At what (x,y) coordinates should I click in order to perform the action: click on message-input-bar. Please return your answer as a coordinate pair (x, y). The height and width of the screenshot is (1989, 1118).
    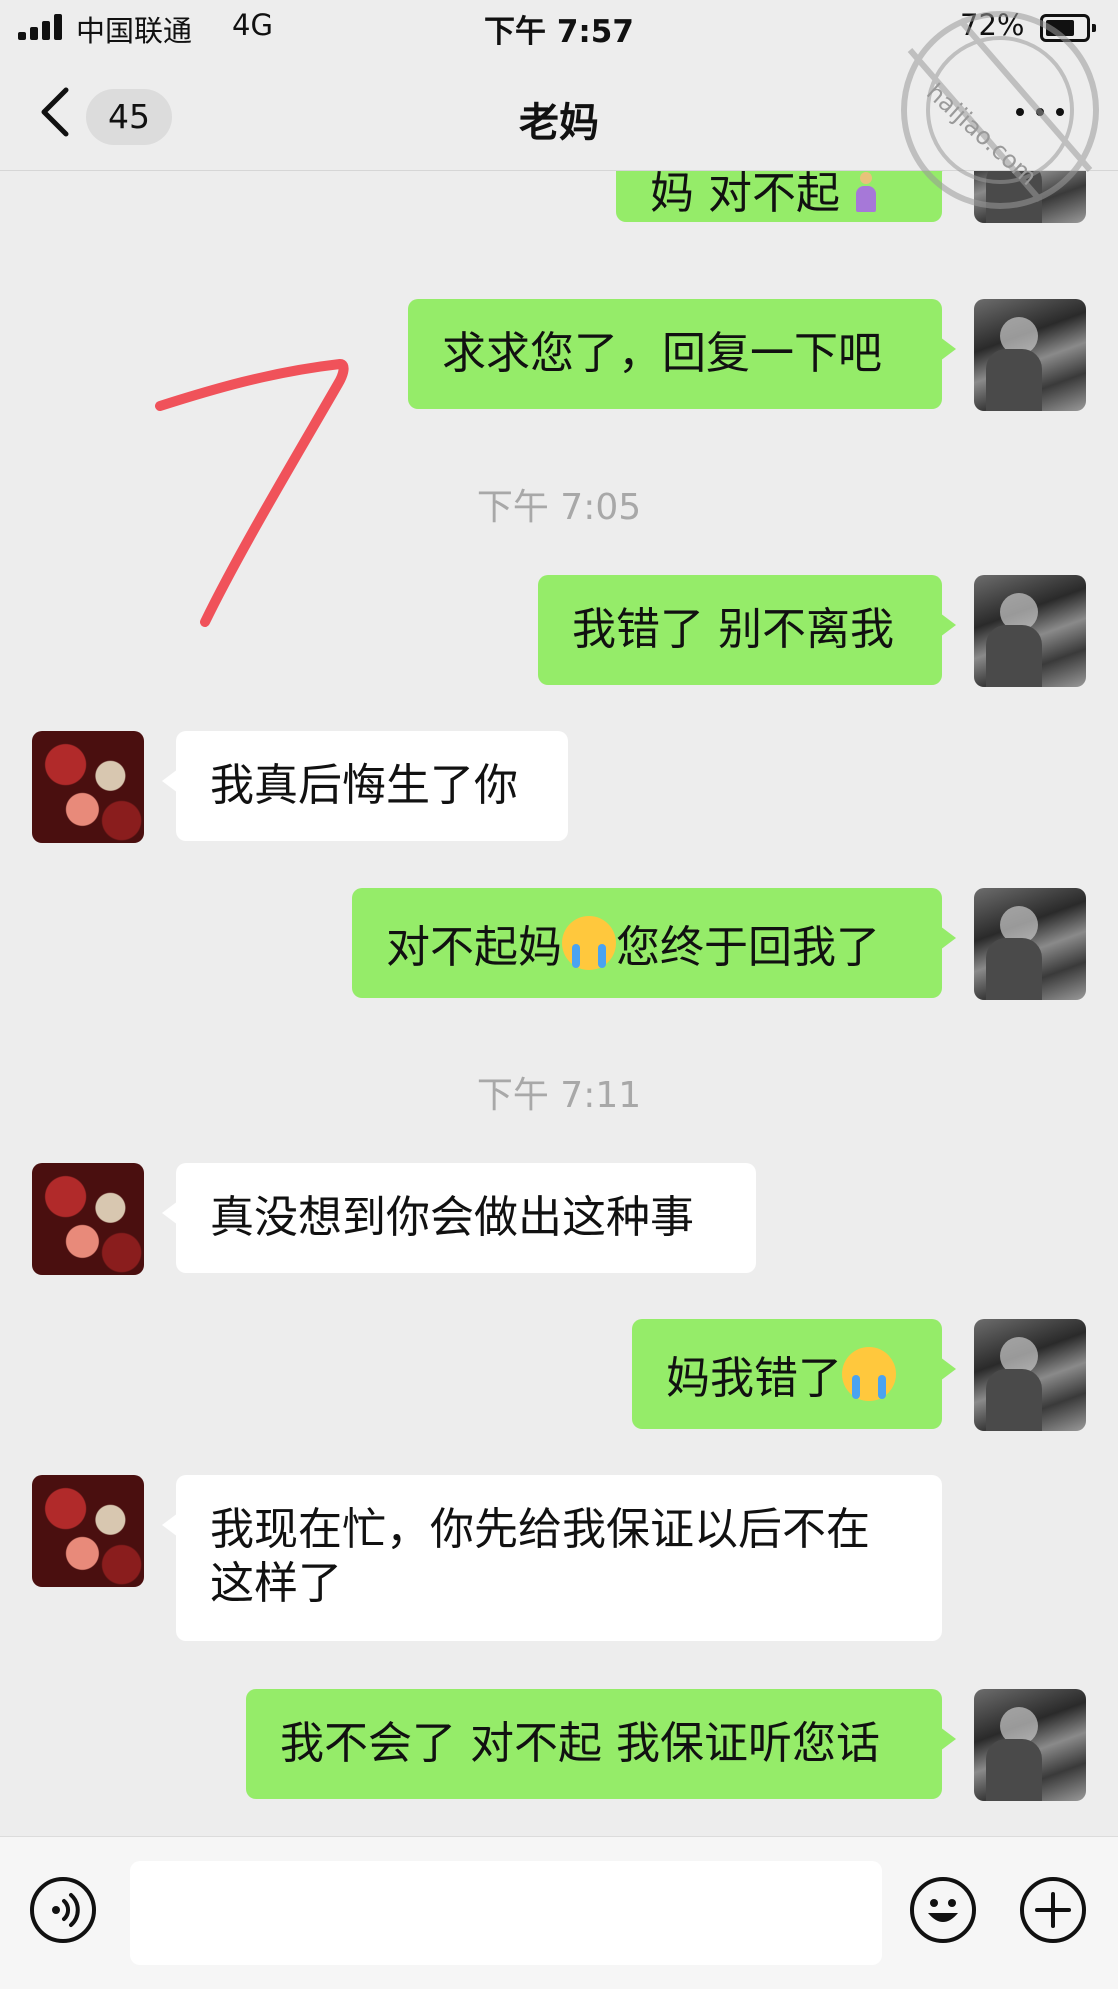
    Looking at the image, I should click on (559, 1912).